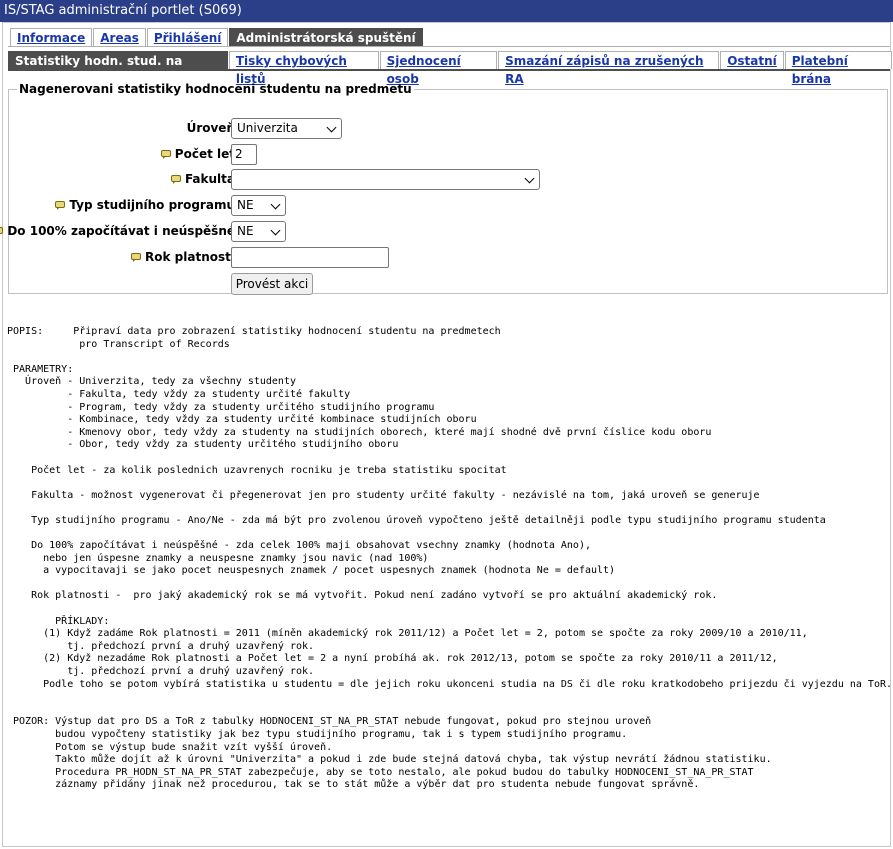 This screenshot has width=893, height=849. I want to click on uroven-label: Úroveň, so click(210, 128).